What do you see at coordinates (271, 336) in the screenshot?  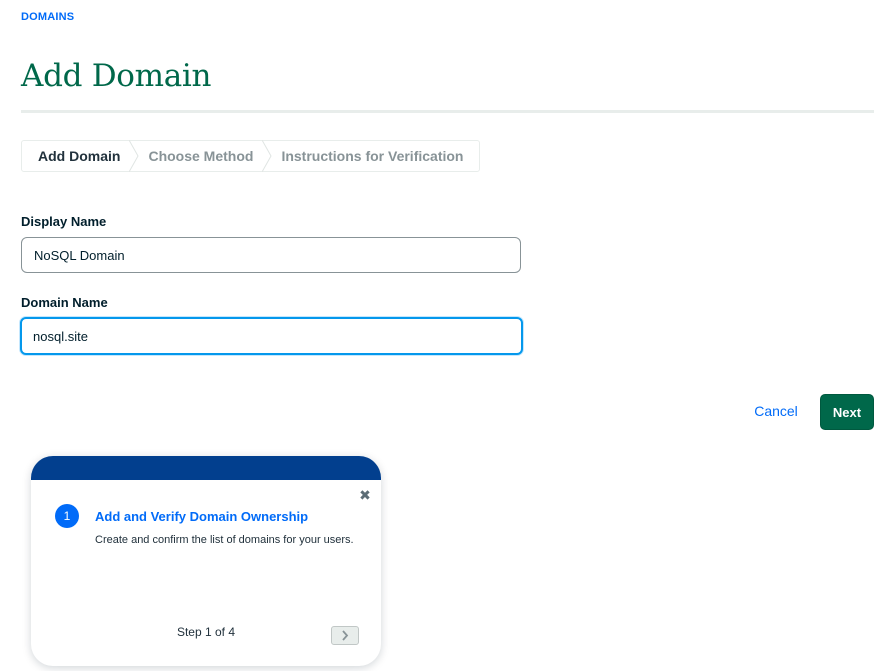 I see `domain-name-input` at bounding box center [271, 336].